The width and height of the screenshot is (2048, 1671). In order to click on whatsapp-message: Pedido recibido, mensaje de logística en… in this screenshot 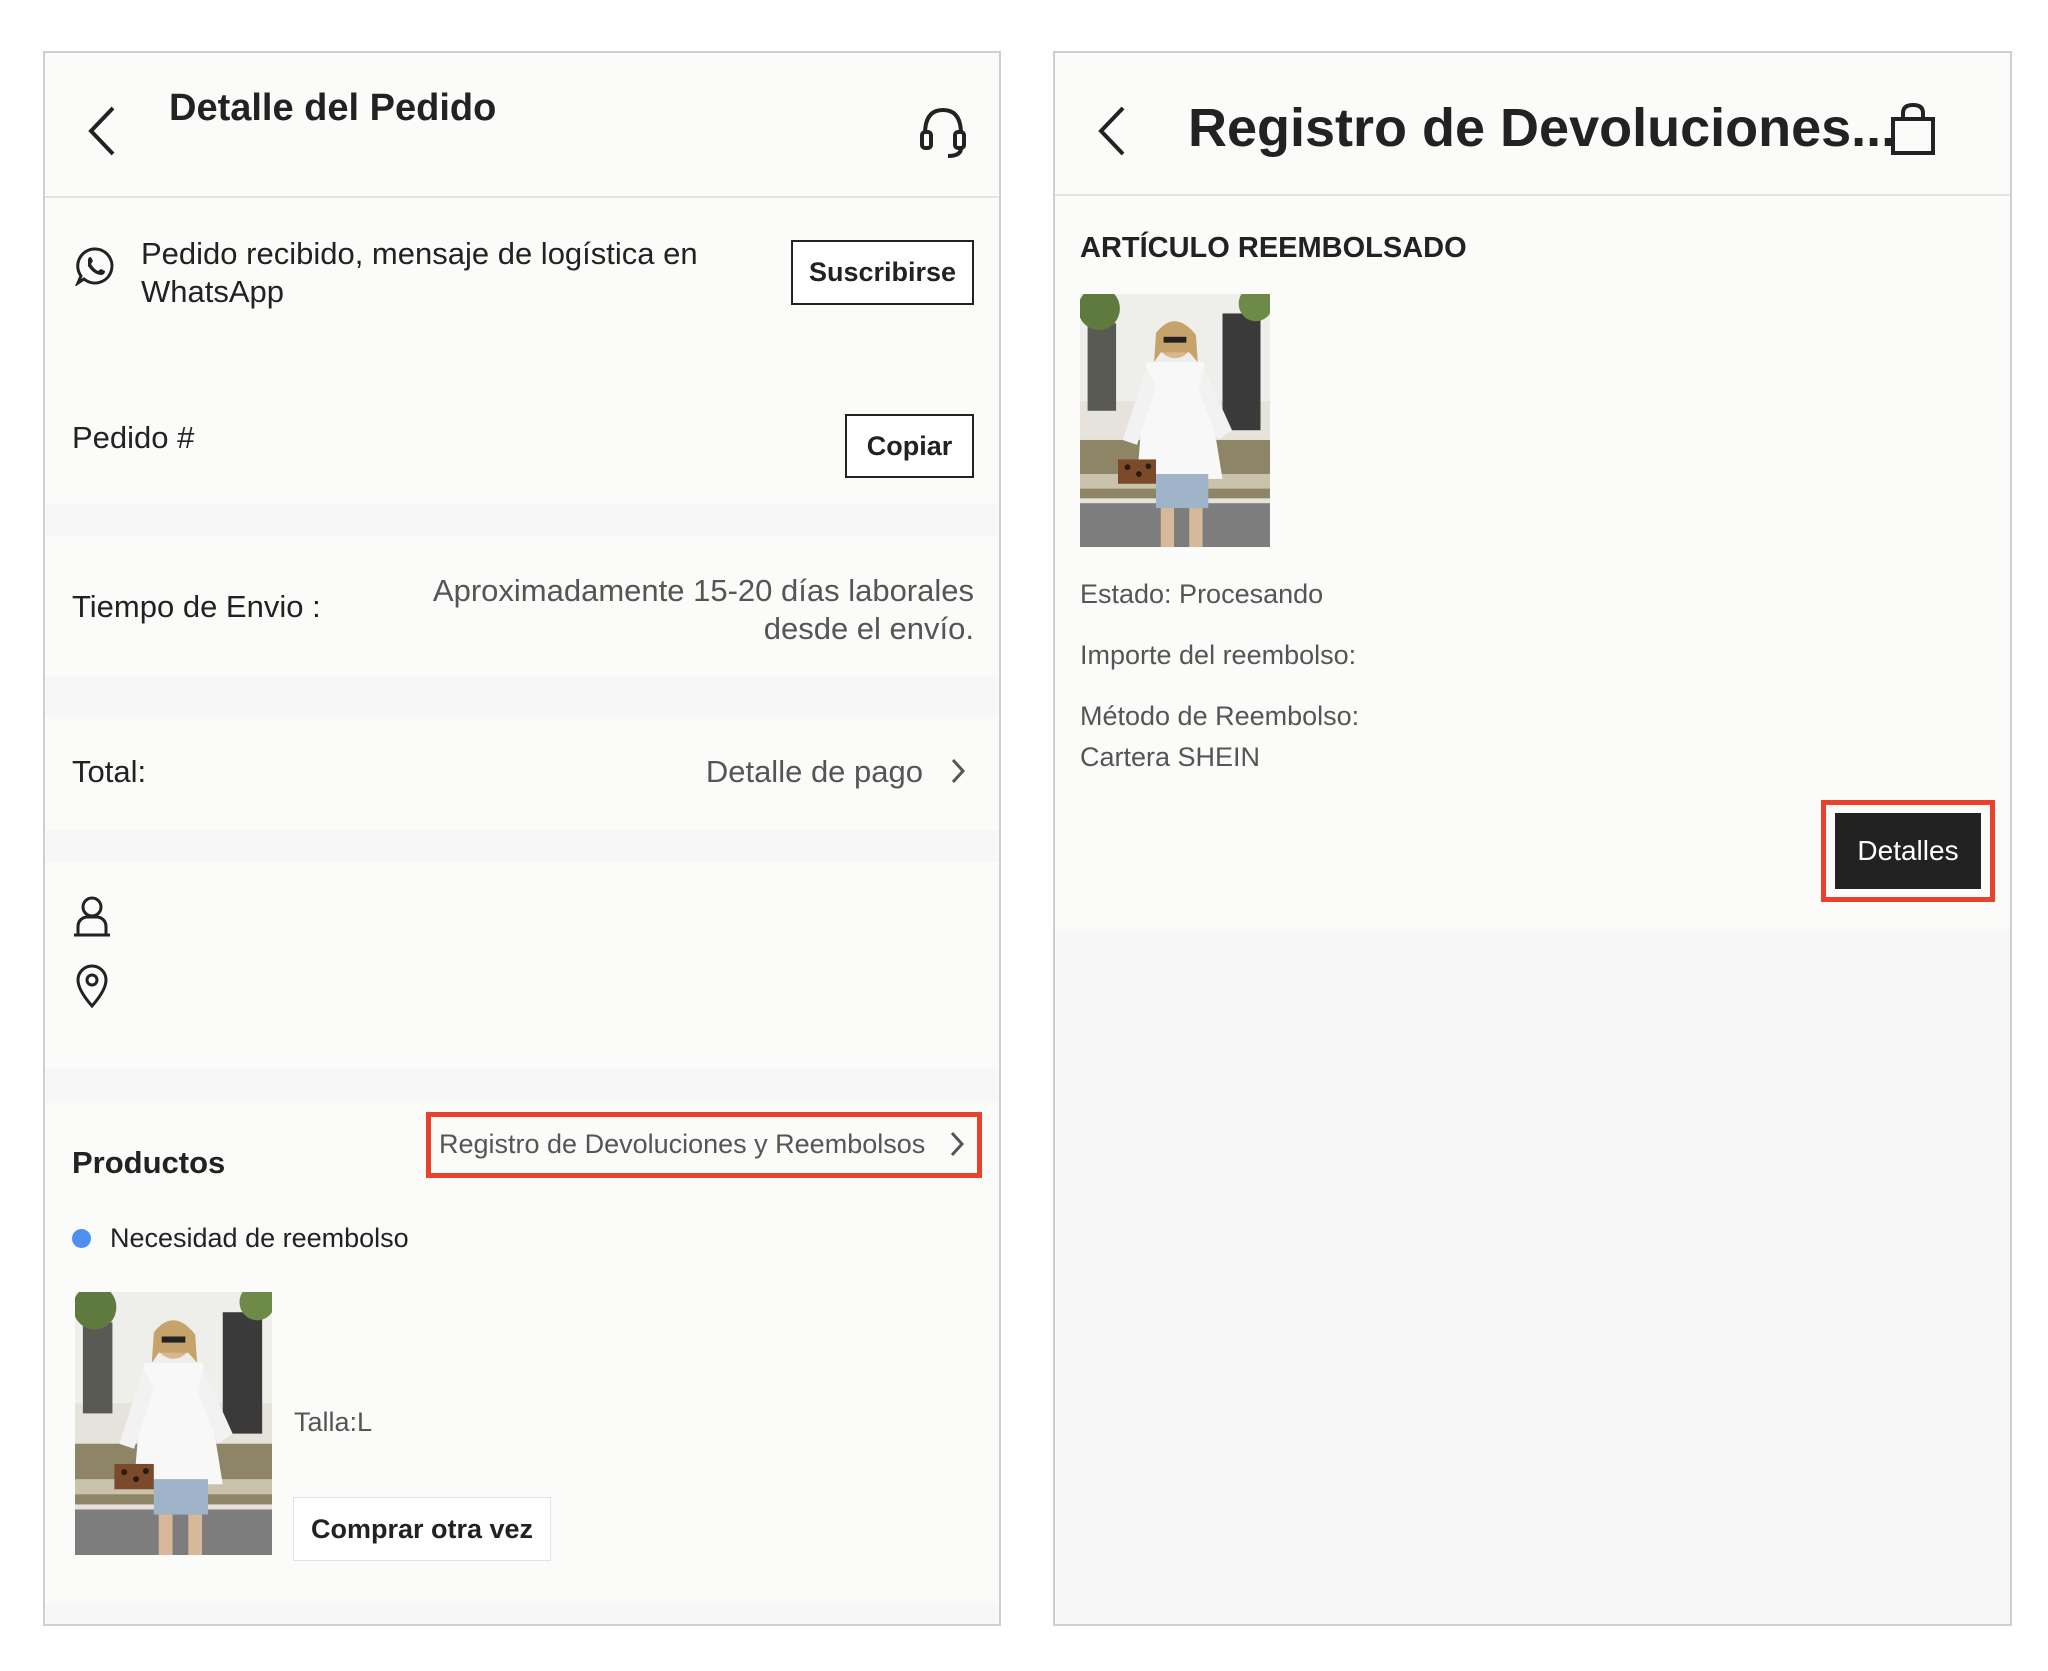, I will do `click(419, 272)`.